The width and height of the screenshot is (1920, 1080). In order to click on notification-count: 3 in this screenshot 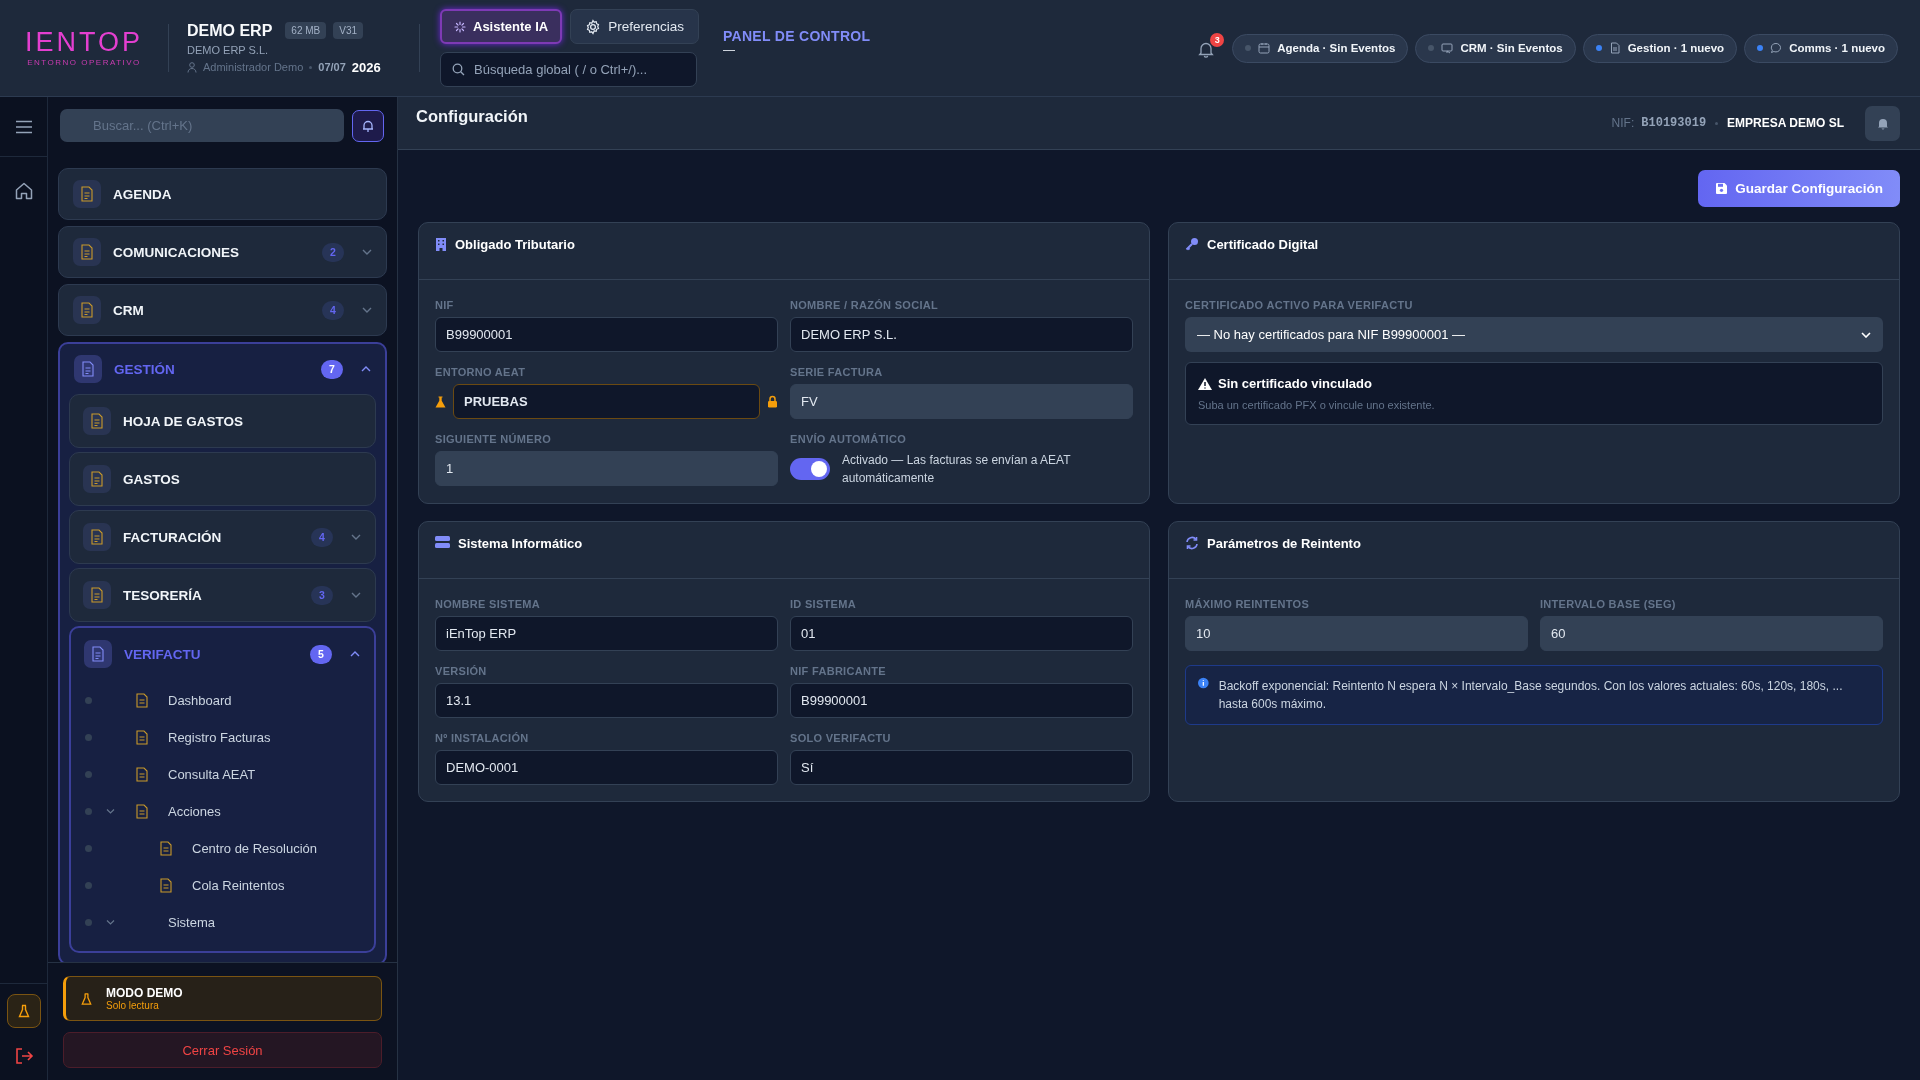, I will do `click(1217, 40)`.